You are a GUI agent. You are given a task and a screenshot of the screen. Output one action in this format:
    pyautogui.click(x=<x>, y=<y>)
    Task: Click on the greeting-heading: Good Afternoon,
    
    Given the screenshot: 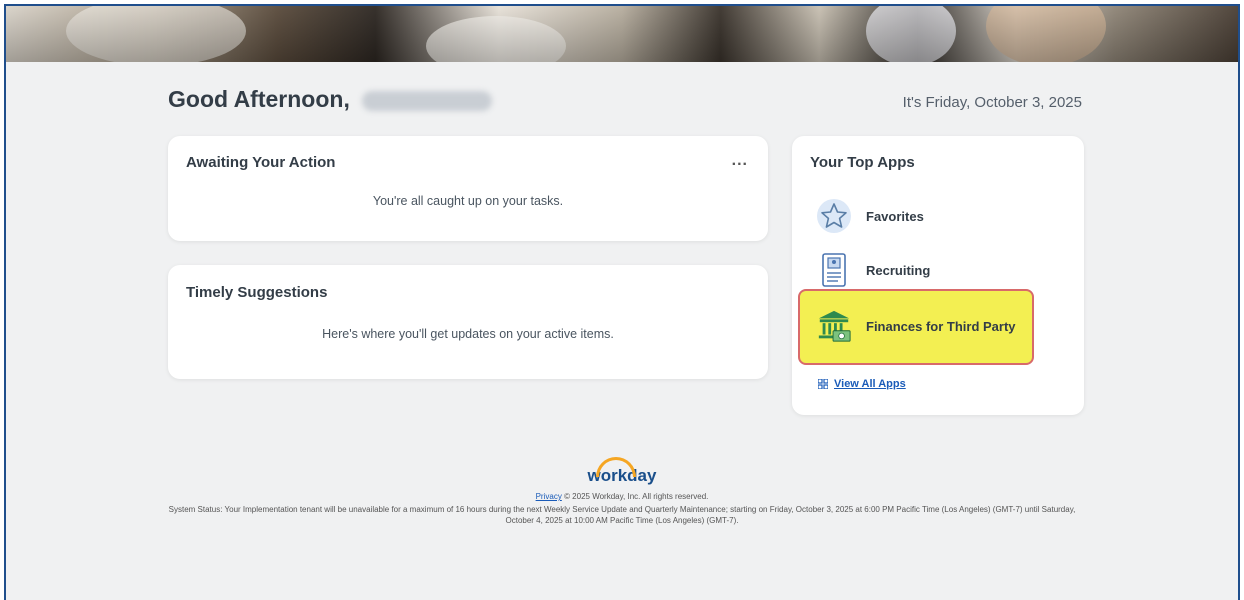 What is the action you would take?
    pyautogui.click(x=330, y=99)
    